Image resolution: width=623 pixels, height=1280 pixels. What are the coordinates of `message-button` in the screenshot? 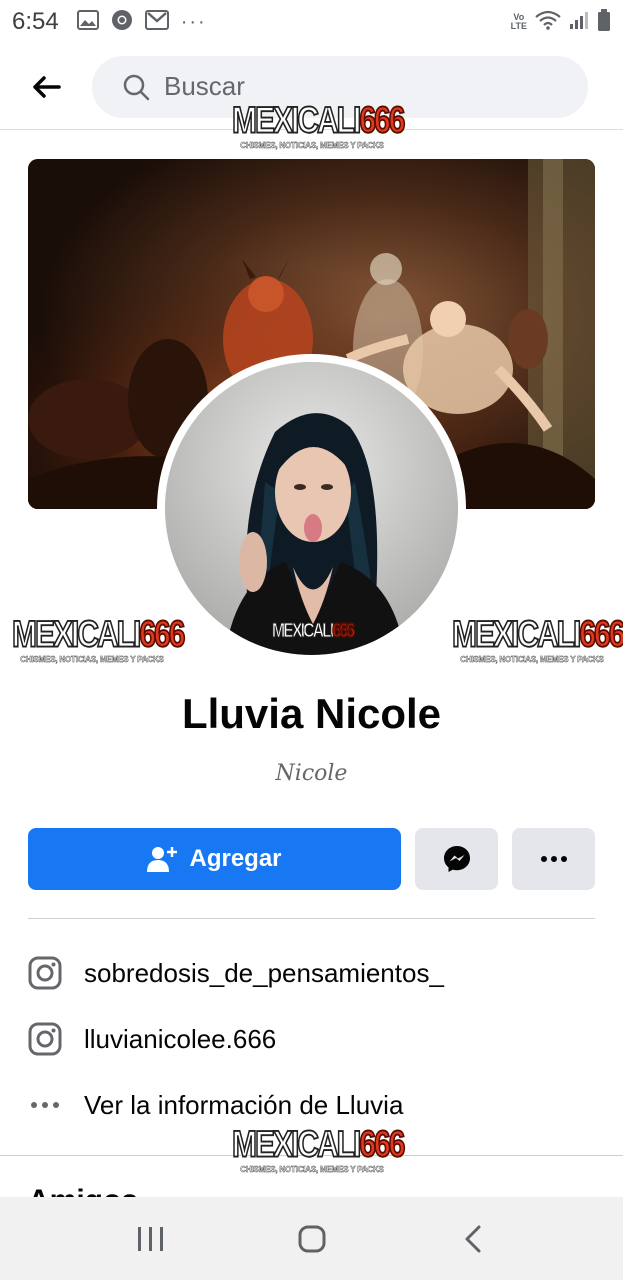 It's located at (456, 859).